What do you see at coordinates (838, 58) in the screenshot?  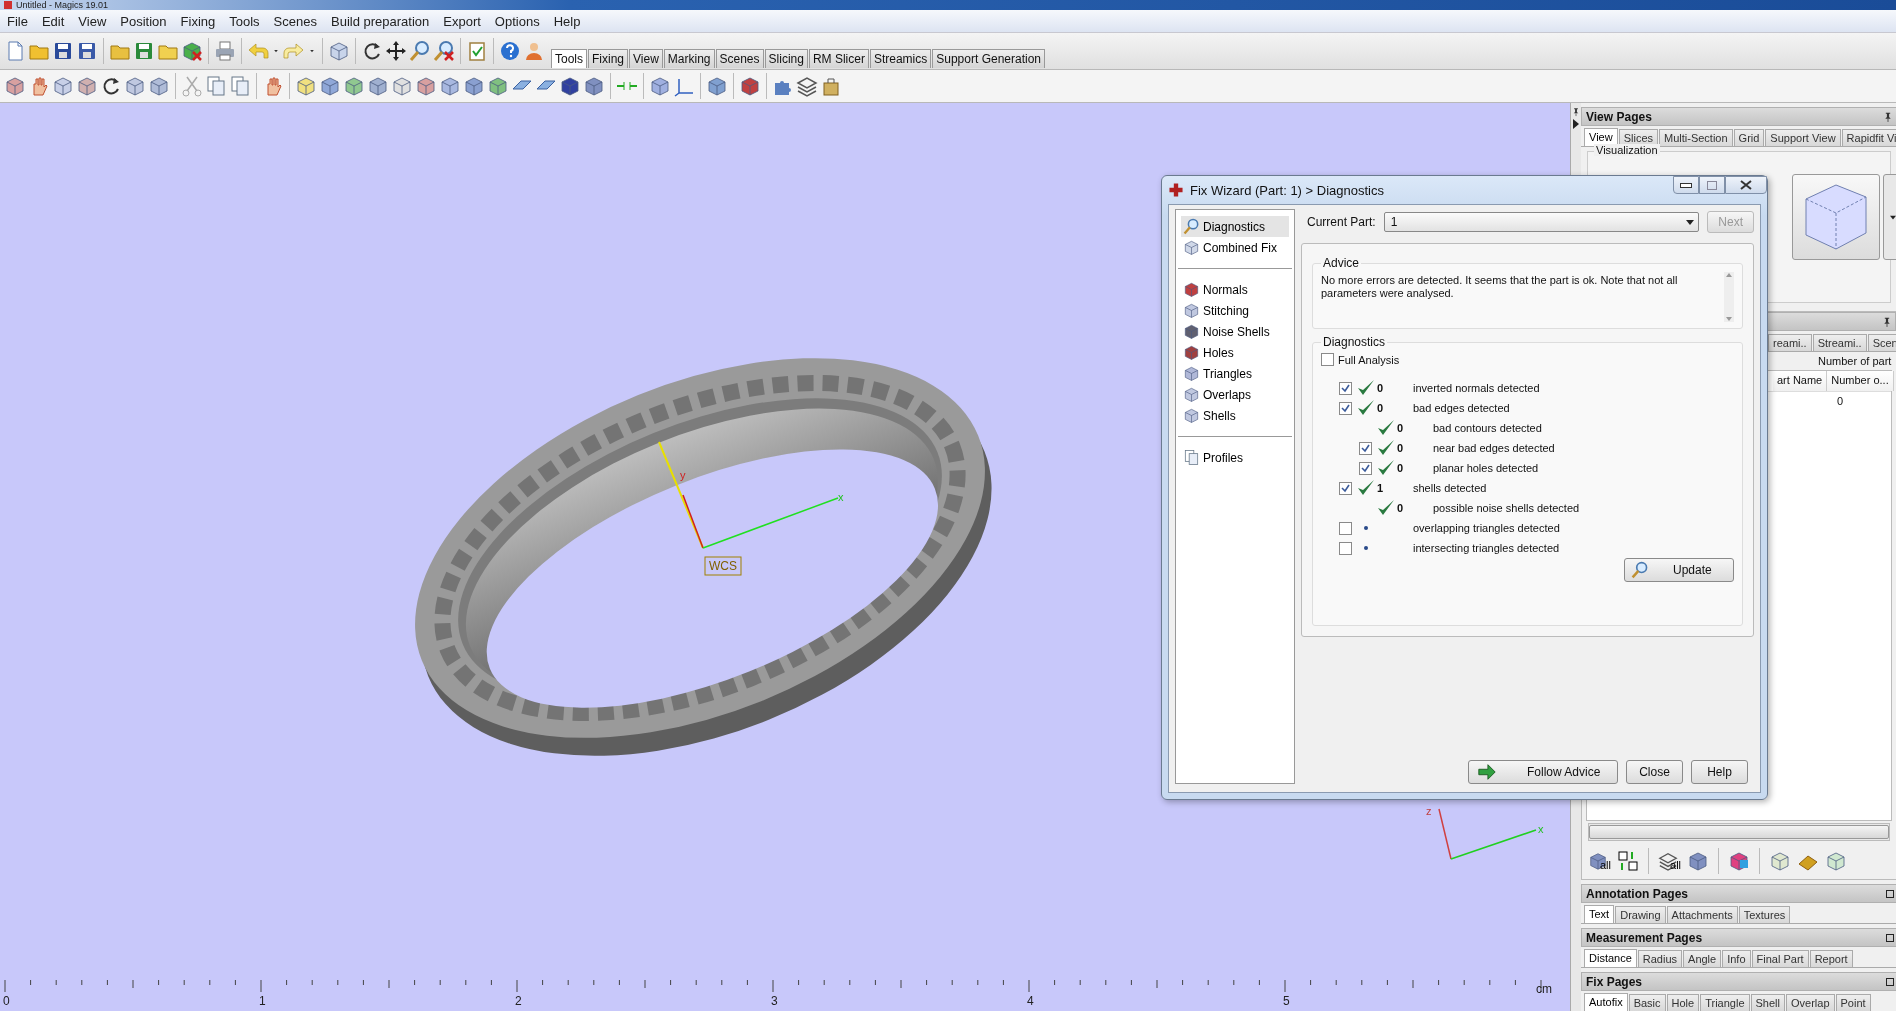 I see `tab: RM Slicer` at bounding box center [838, 58].